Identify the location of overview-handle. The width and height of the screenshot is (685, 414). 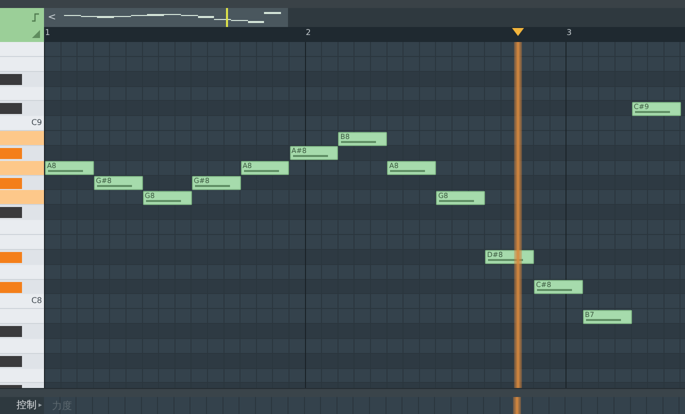
(22, 17).